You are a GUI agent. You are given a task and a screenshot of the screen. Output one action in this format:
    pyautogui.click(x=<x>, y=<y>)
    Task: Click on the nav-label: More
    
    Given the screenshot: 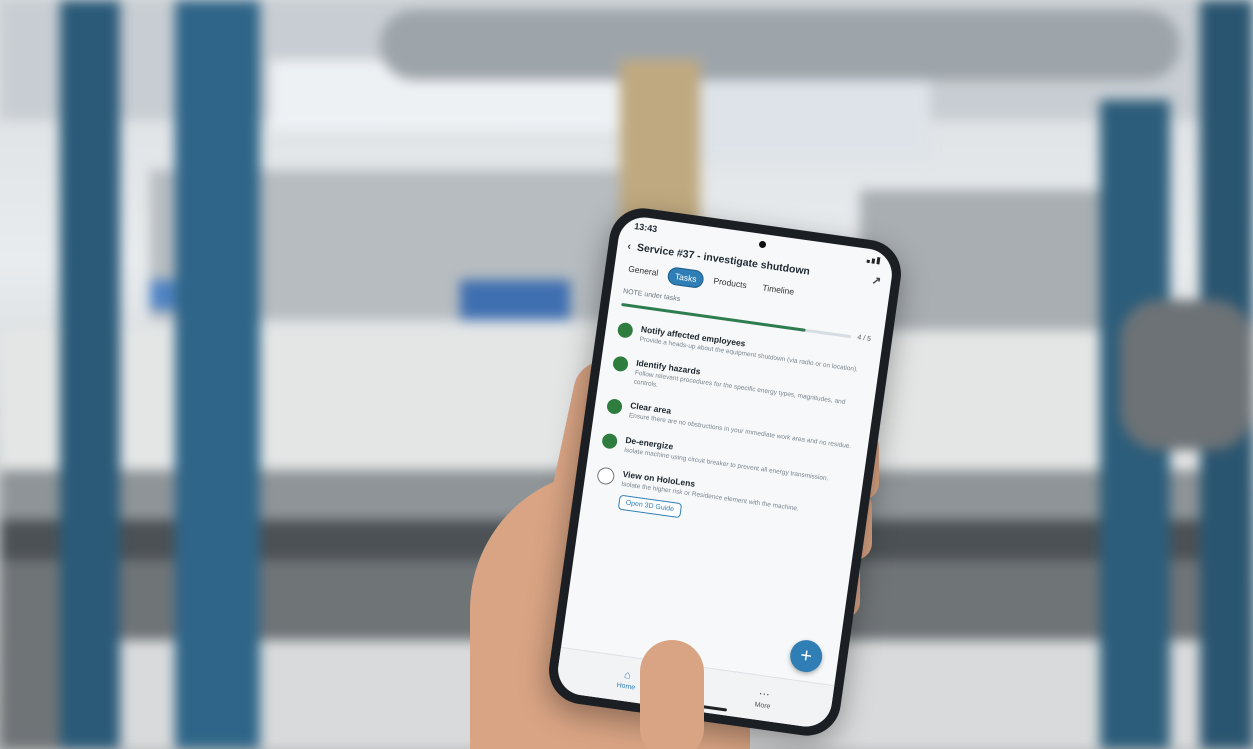 What is the action you would take?
    pyautogui.click(x=762, y=706)
    